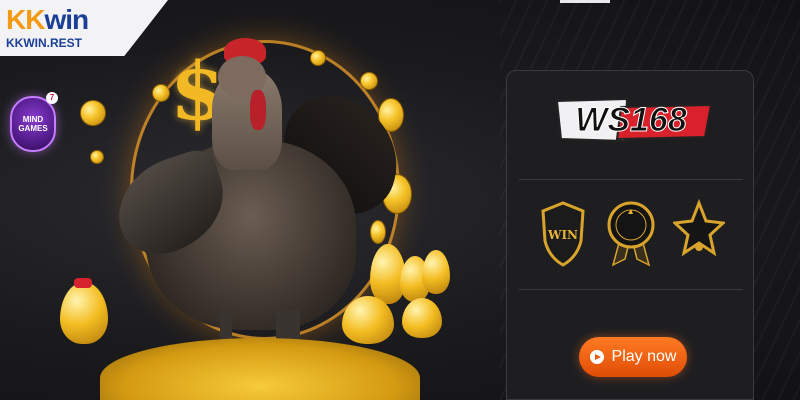 The image size is (800, 400). I want to click on badge-count: 7, so click(52, 98).